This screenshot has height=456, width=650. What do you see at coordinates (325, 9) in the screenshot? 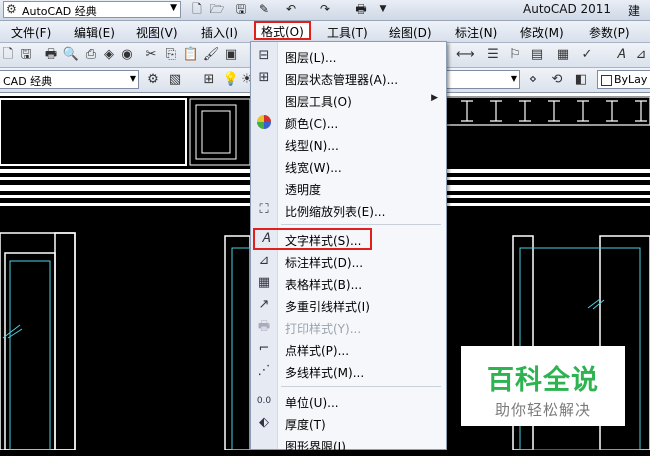
I see `redo-icon: ↷` at bounding box center [325, 9].